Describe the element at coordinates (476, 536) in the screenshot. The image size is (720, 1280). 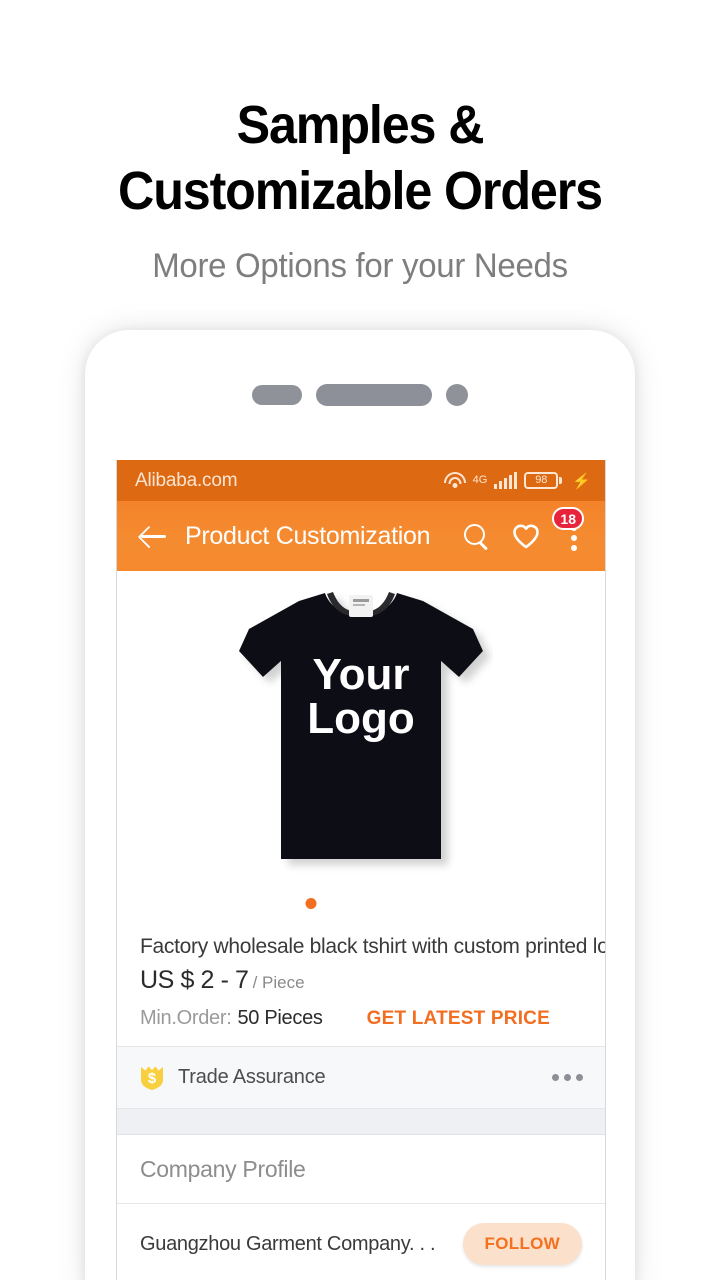
I see `search-icon` at that location.